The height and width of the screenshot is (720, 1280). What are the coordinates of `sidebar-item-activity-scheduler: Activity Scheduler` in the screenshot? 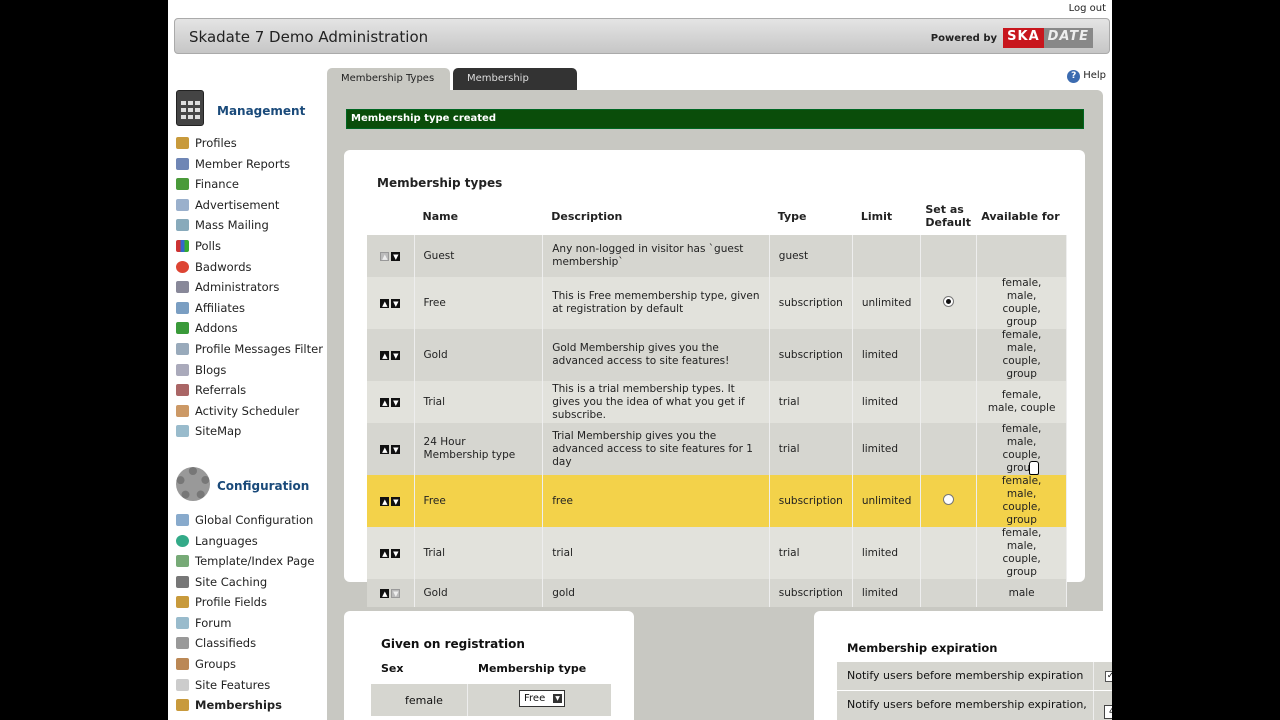 It's located at (248, 411).